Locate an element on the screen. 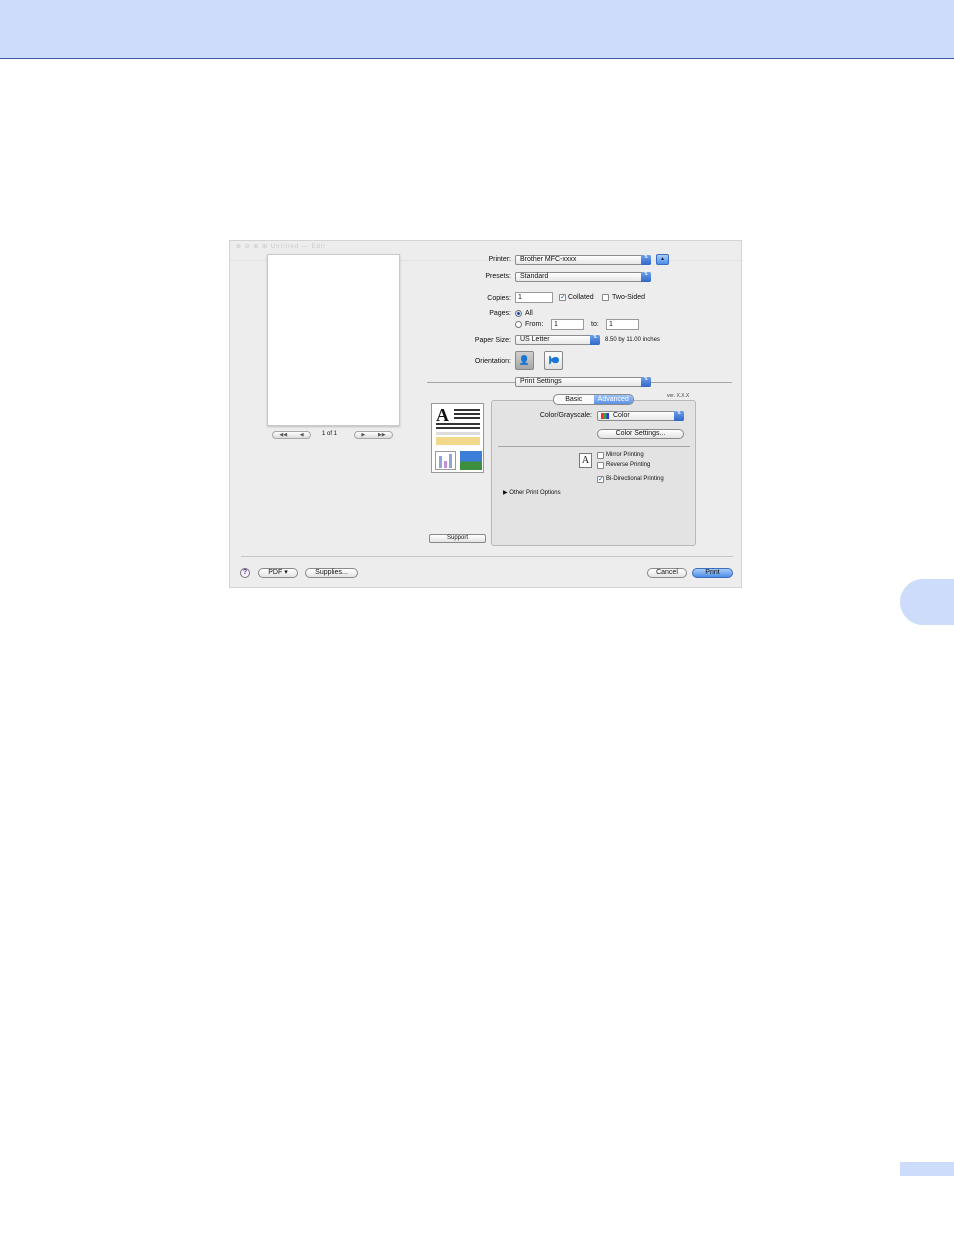 The width and height of the screenshot is (954, 1235). paper-size-value: US Letter is located at coordinates (535, 339).